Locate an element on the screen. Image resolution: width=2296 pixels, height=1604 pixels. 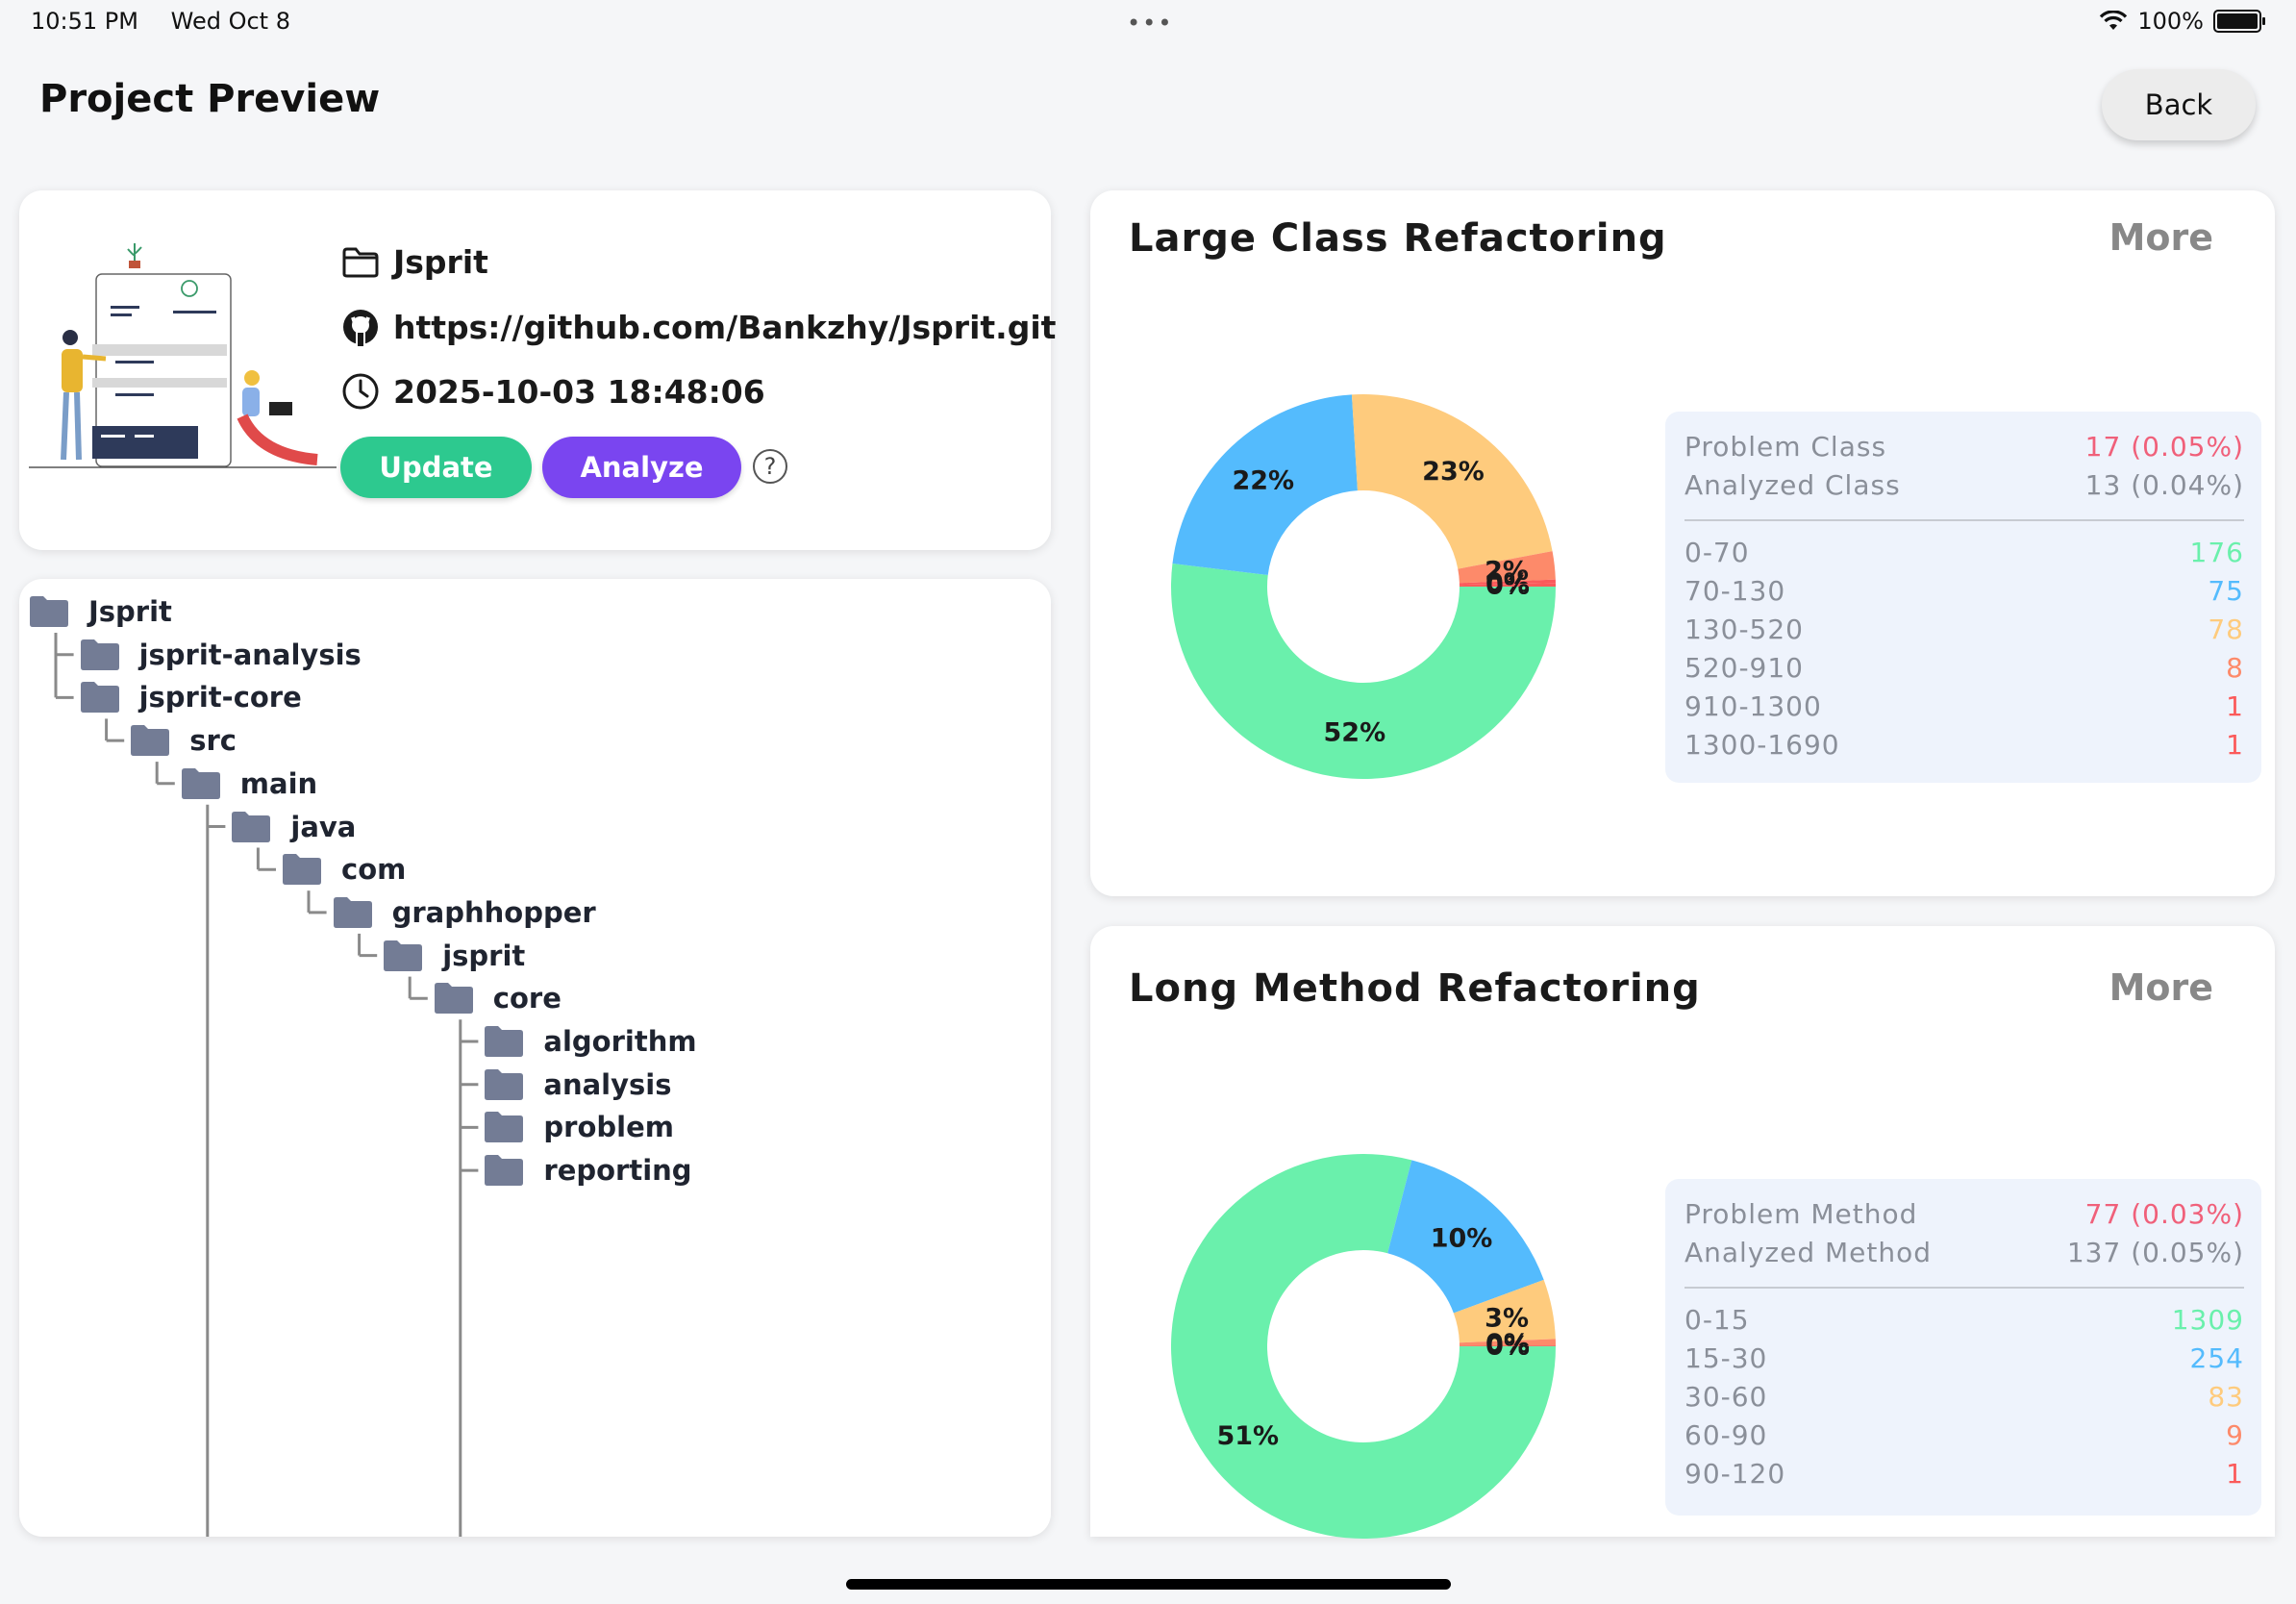
home-indicator is located at coordinates (1148, 1584).